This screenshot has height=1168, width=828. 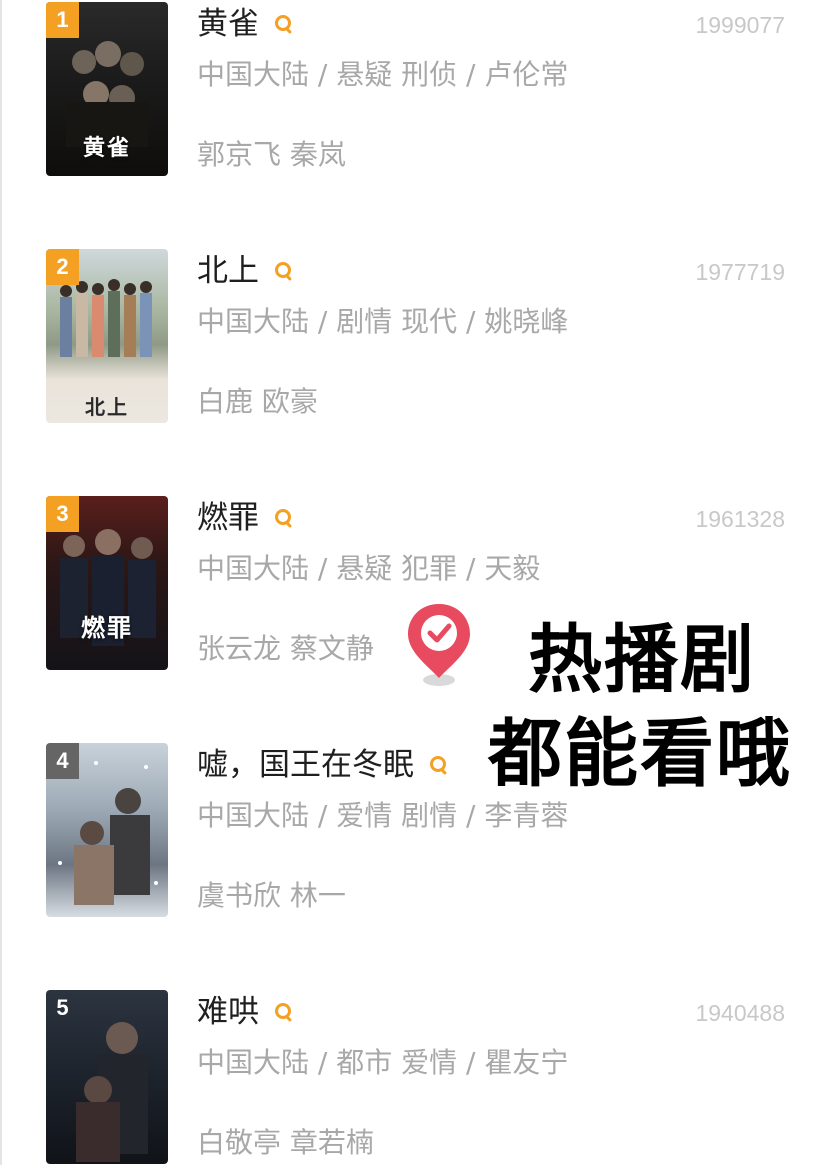 What do you see at coordinates (740, 272) in the screenshot?
I see `play-count: 1977719` at bounding box center [740, 272].